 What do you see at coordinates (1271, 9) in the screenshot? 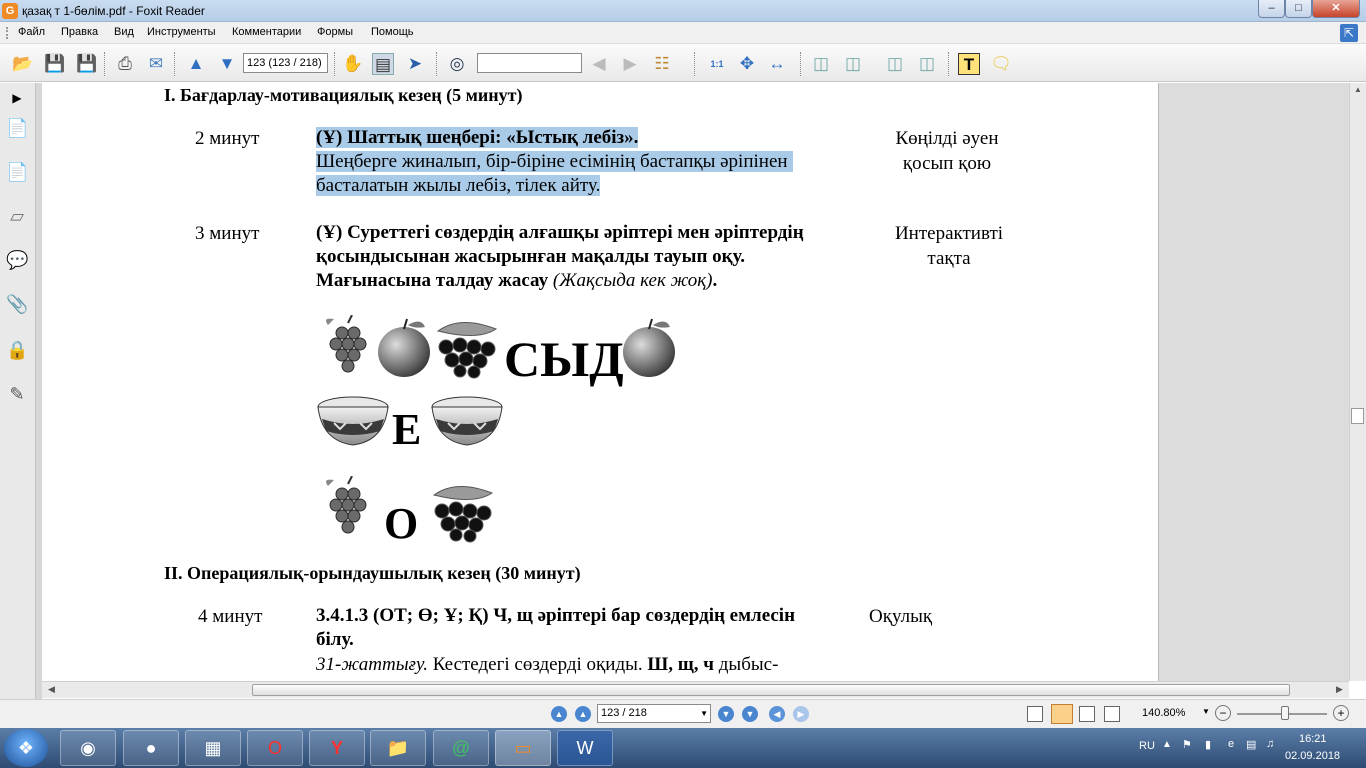
I see `minimize-button: –` at bounding box center [1271, 9].